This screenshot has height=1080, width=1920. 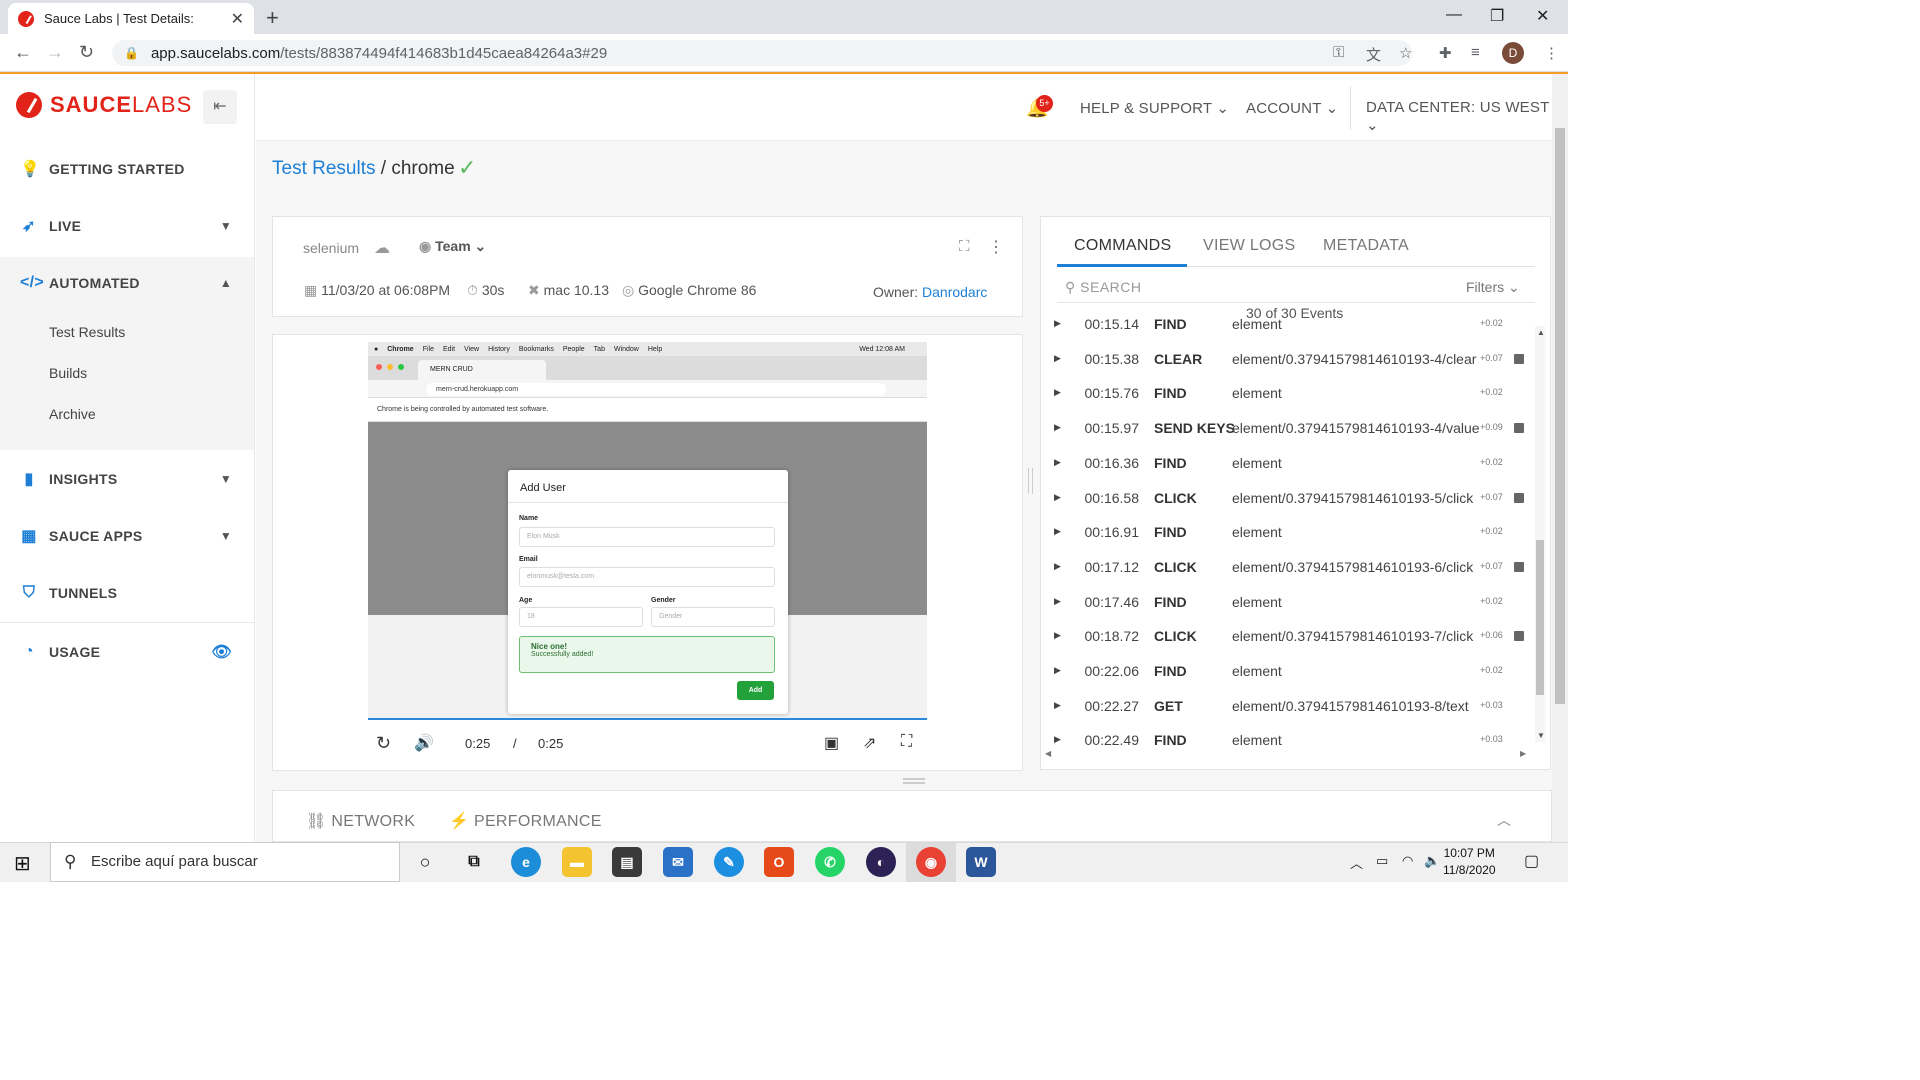 I want to click on command-row: ▶ 00:16.91 FIND element +0.02, so click(x=1290, y=533).